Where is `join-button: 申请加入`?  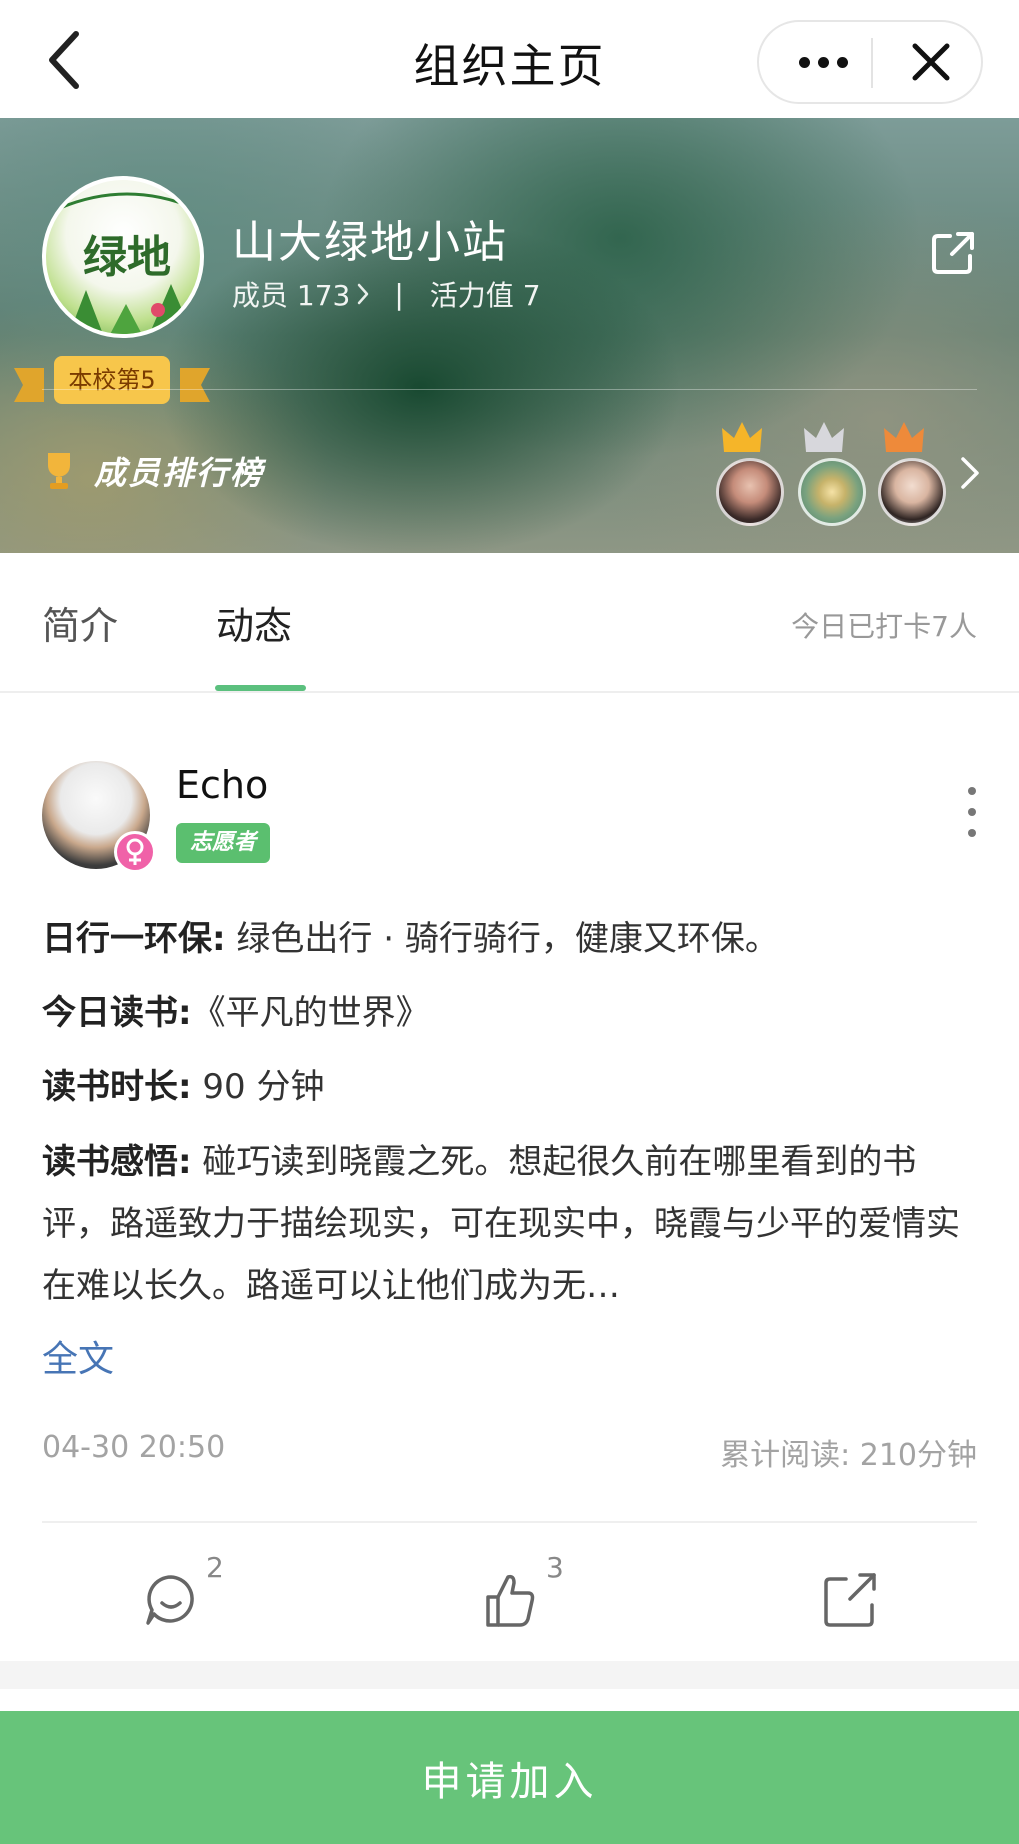
join-button: 申请加入 is located at coordinates (509, 1777).